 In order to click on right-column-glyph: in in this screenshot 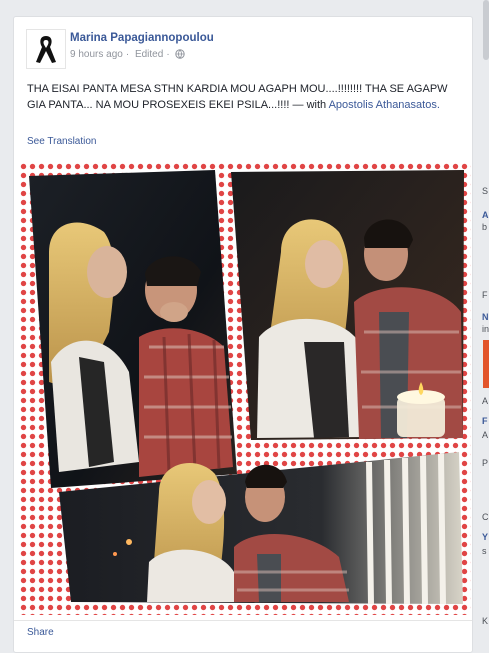, I will do `click(485, 329)`.